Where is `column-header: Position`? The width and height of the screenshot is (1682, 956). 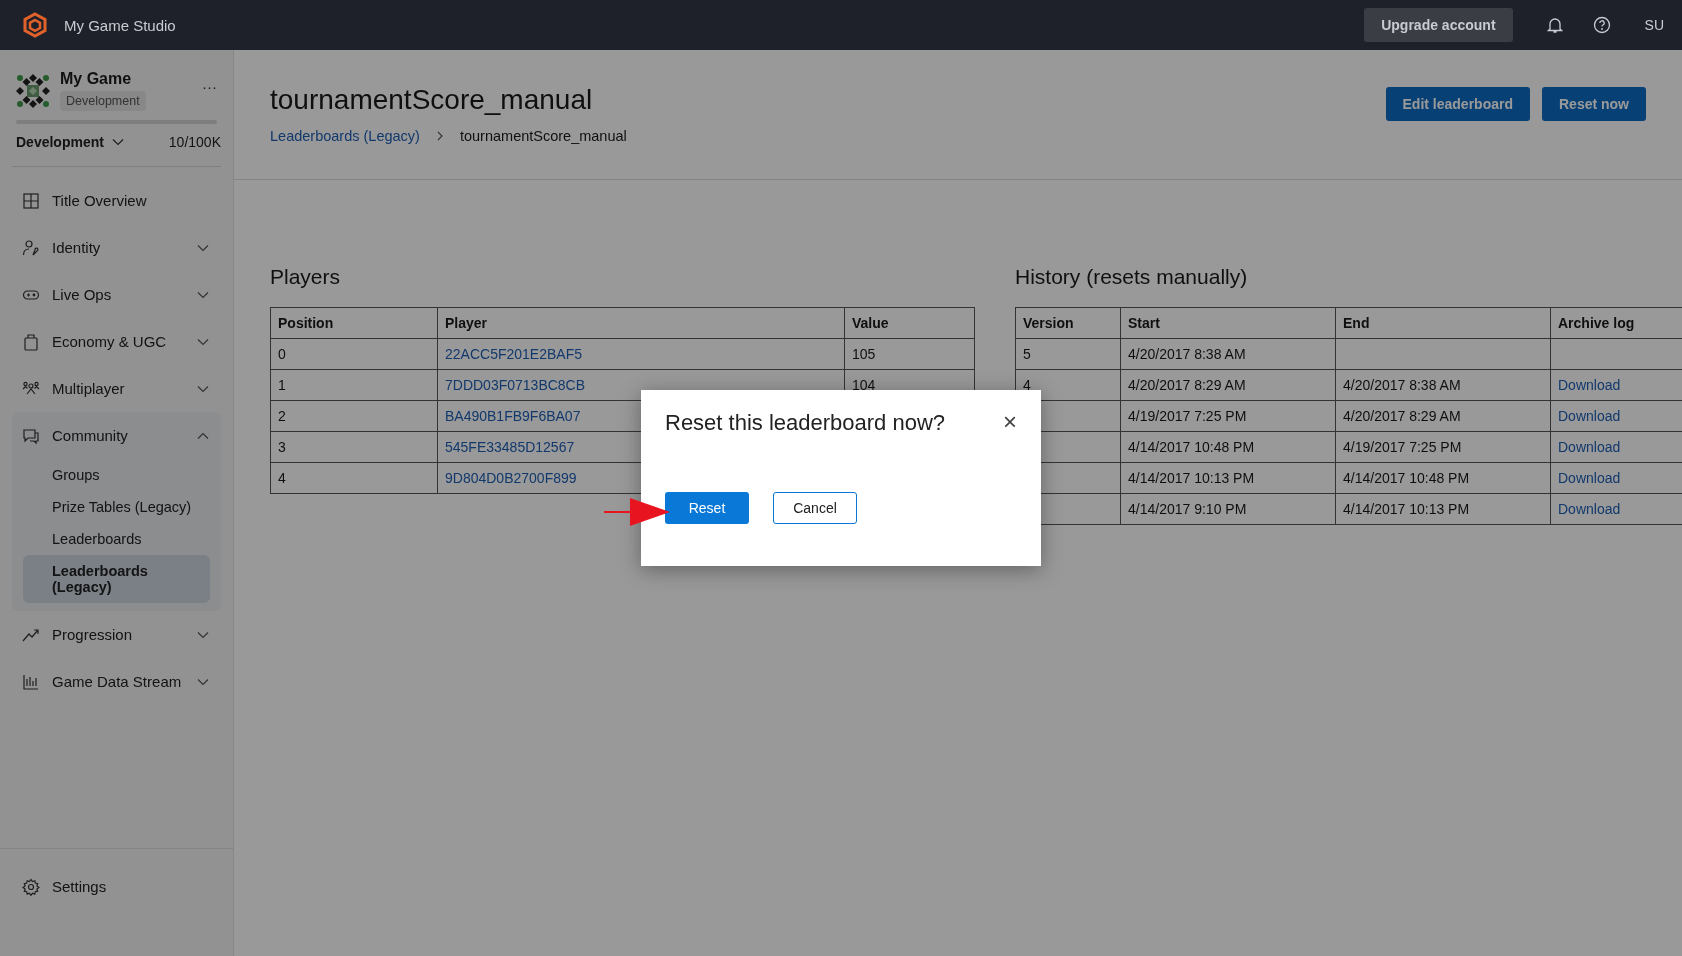
column-header: Position is located at coordinates (354, 323).